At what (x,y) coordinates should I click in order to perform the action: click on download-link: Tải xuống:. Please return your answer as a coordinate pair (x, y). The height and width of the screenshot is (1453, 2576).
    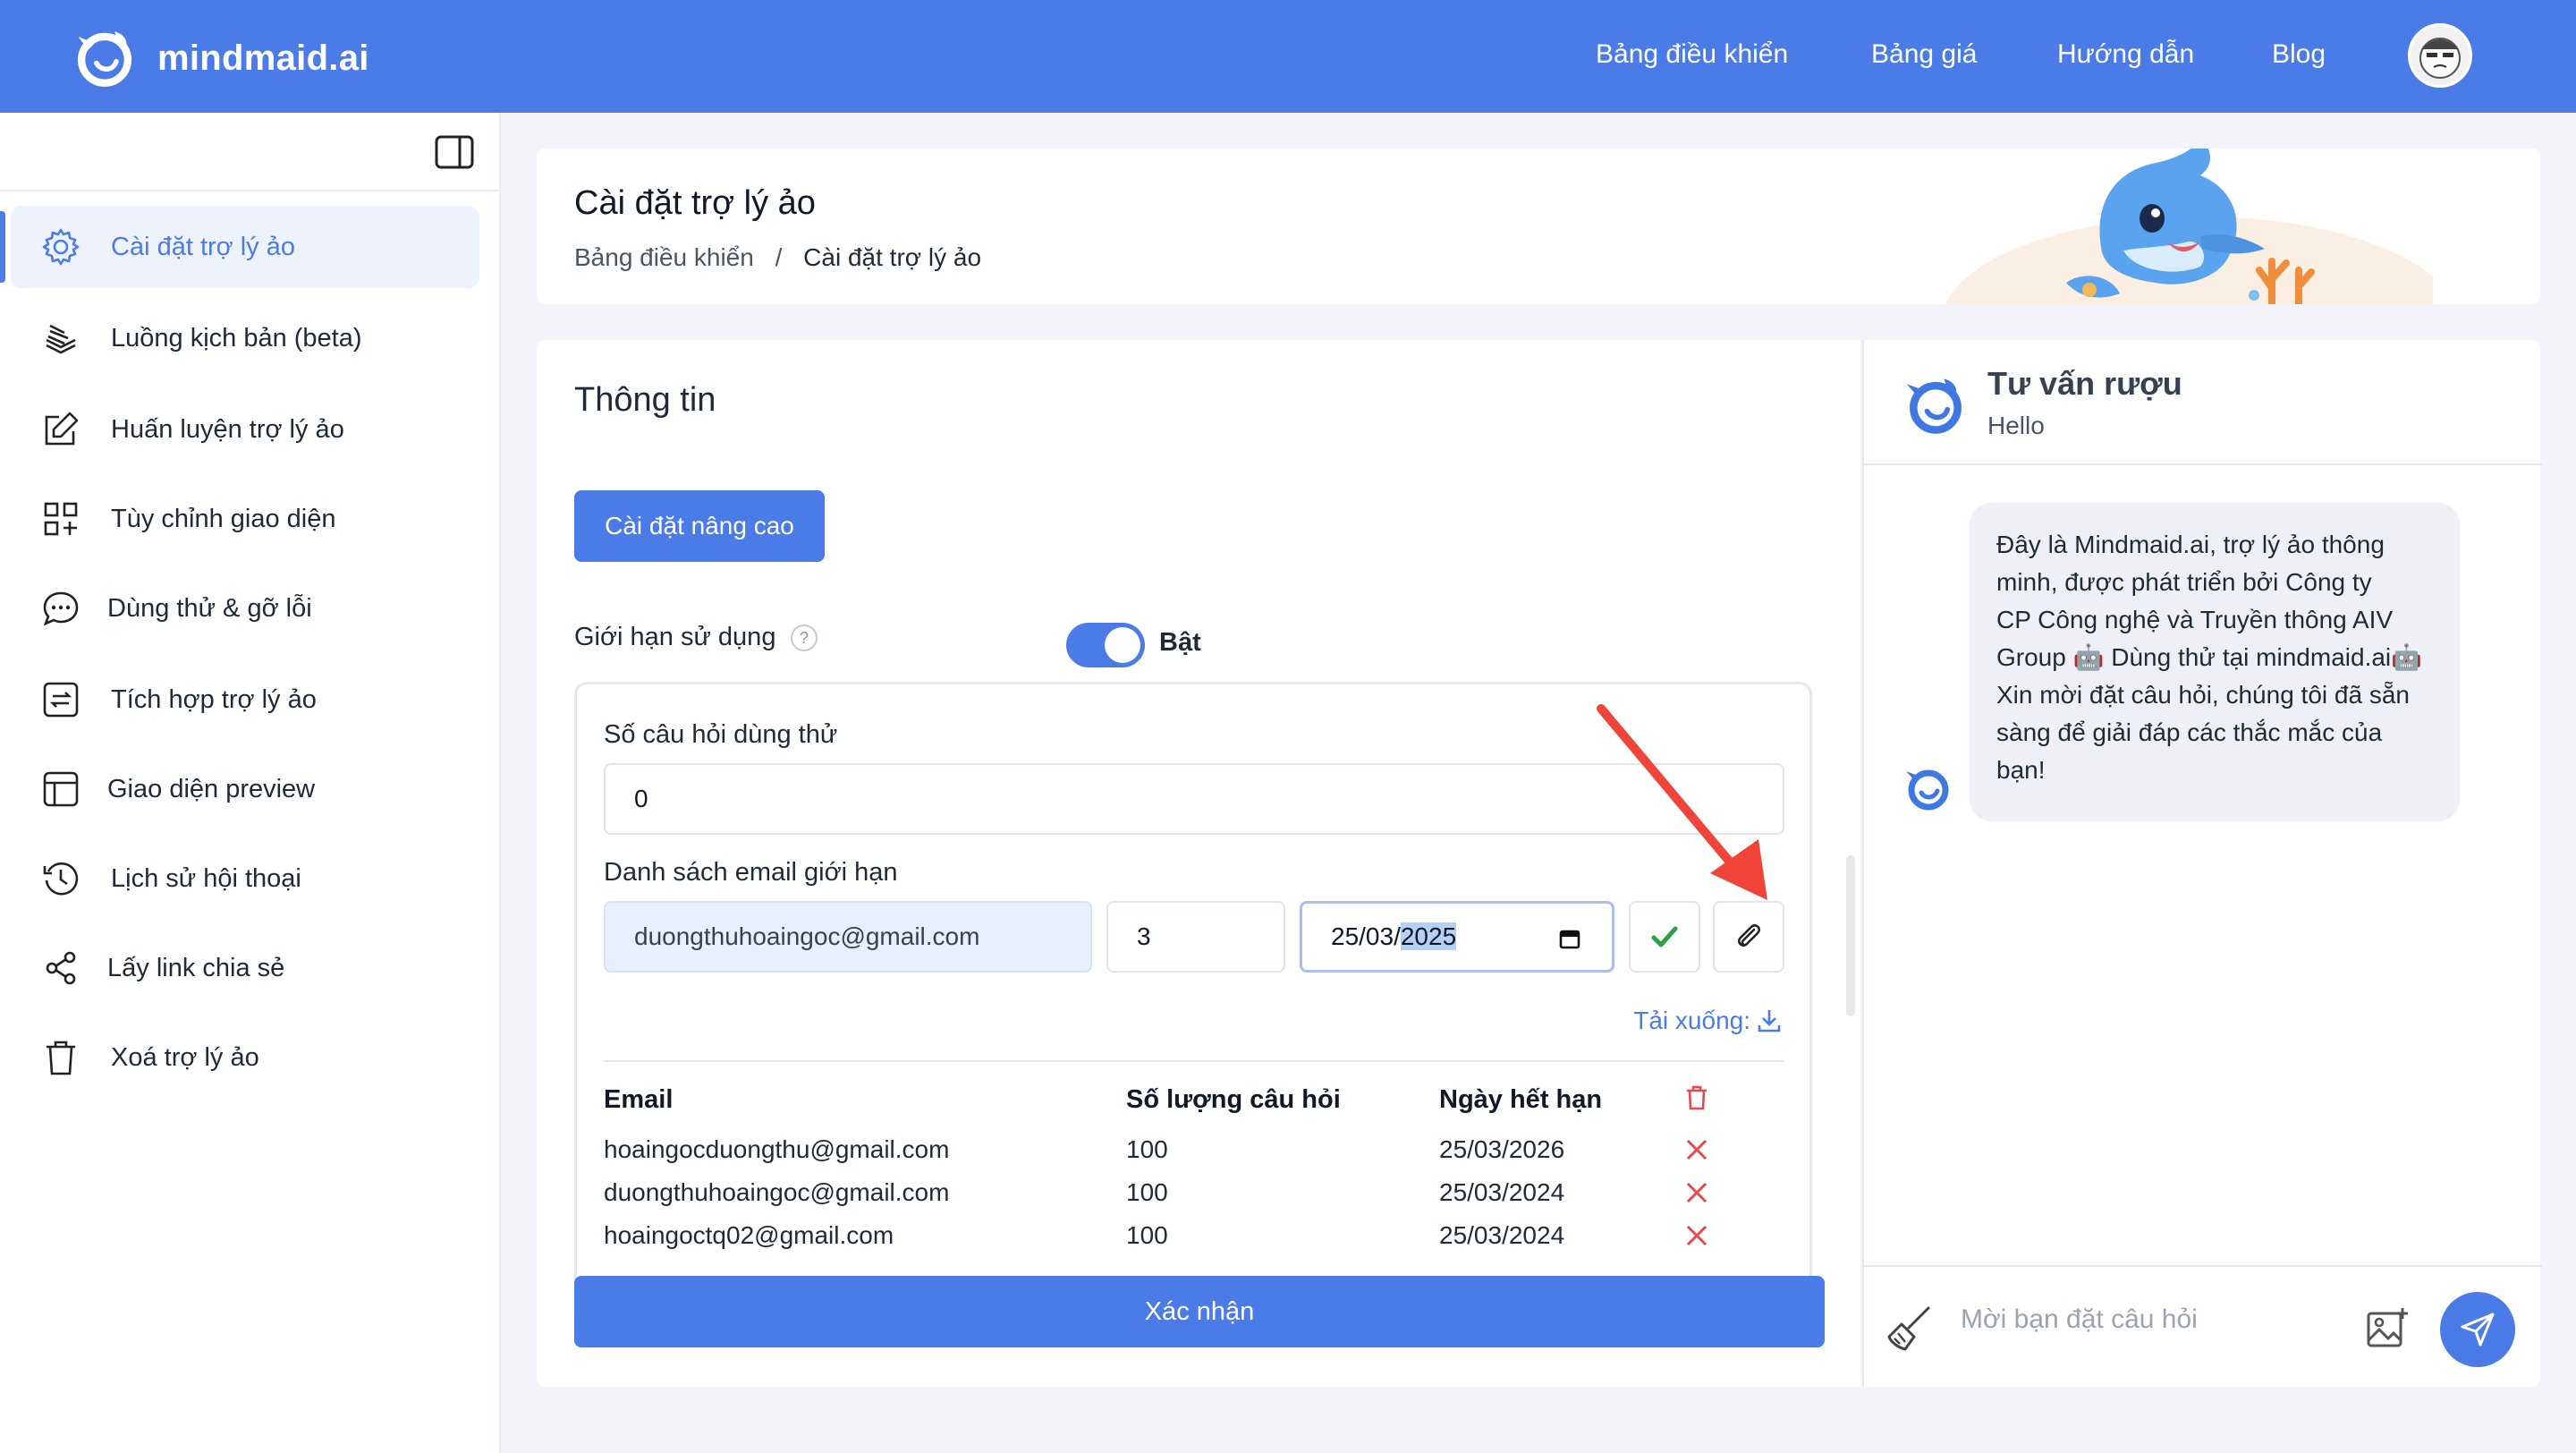
    Looking at the image, I should click on (1708, 1021).